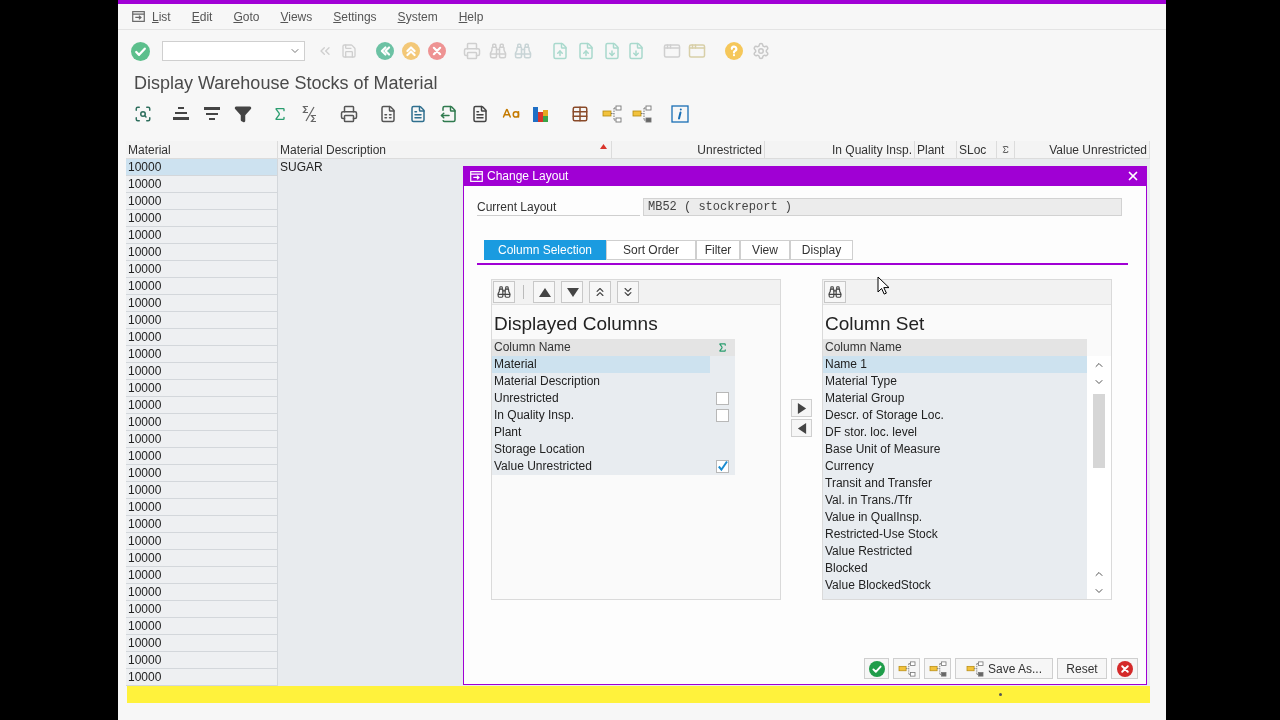 The width and height of the screenshot is (1280, 720). I want to click on column-header: Unrestricted, so click(688, 150).